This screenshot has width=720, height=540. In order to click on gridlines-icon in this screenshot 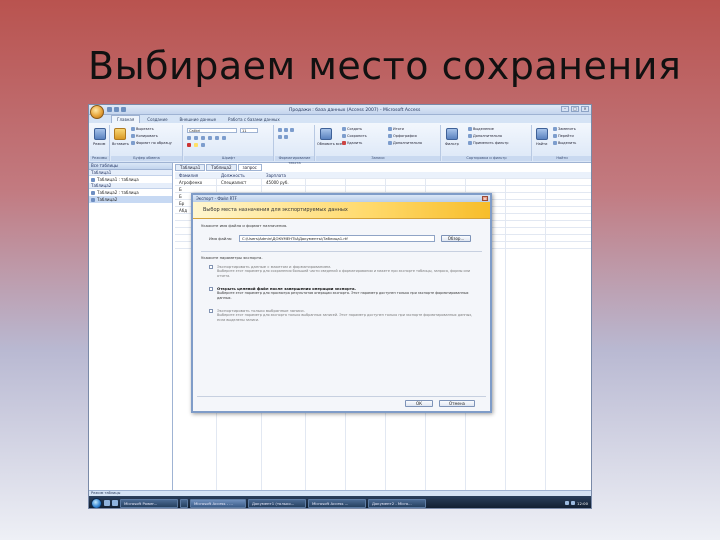, I will do `click(203, 145)`.